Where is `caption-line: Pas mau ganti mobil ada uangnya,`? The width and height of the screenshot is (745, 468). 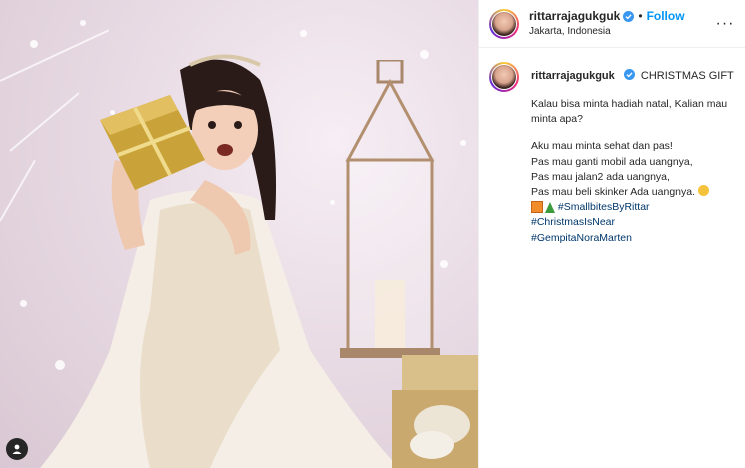
caption-line: Pas mau ganti mobil ada uangnya, is located at coordinates (612, 161).